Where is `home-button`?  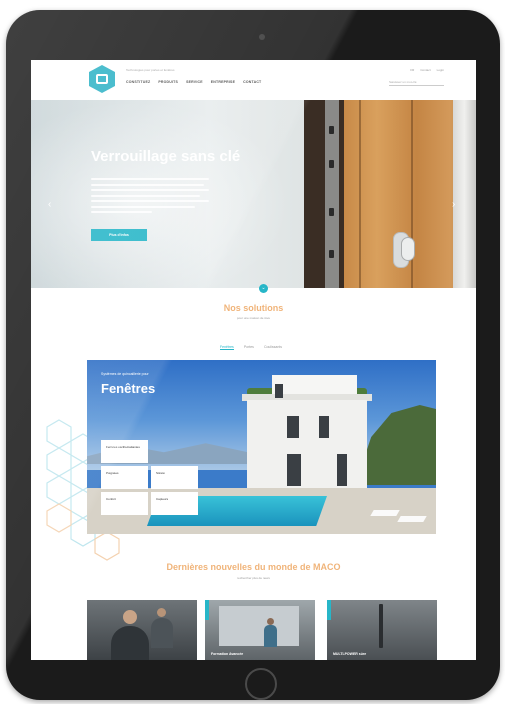
home-button is located at coordinates (261, 684).